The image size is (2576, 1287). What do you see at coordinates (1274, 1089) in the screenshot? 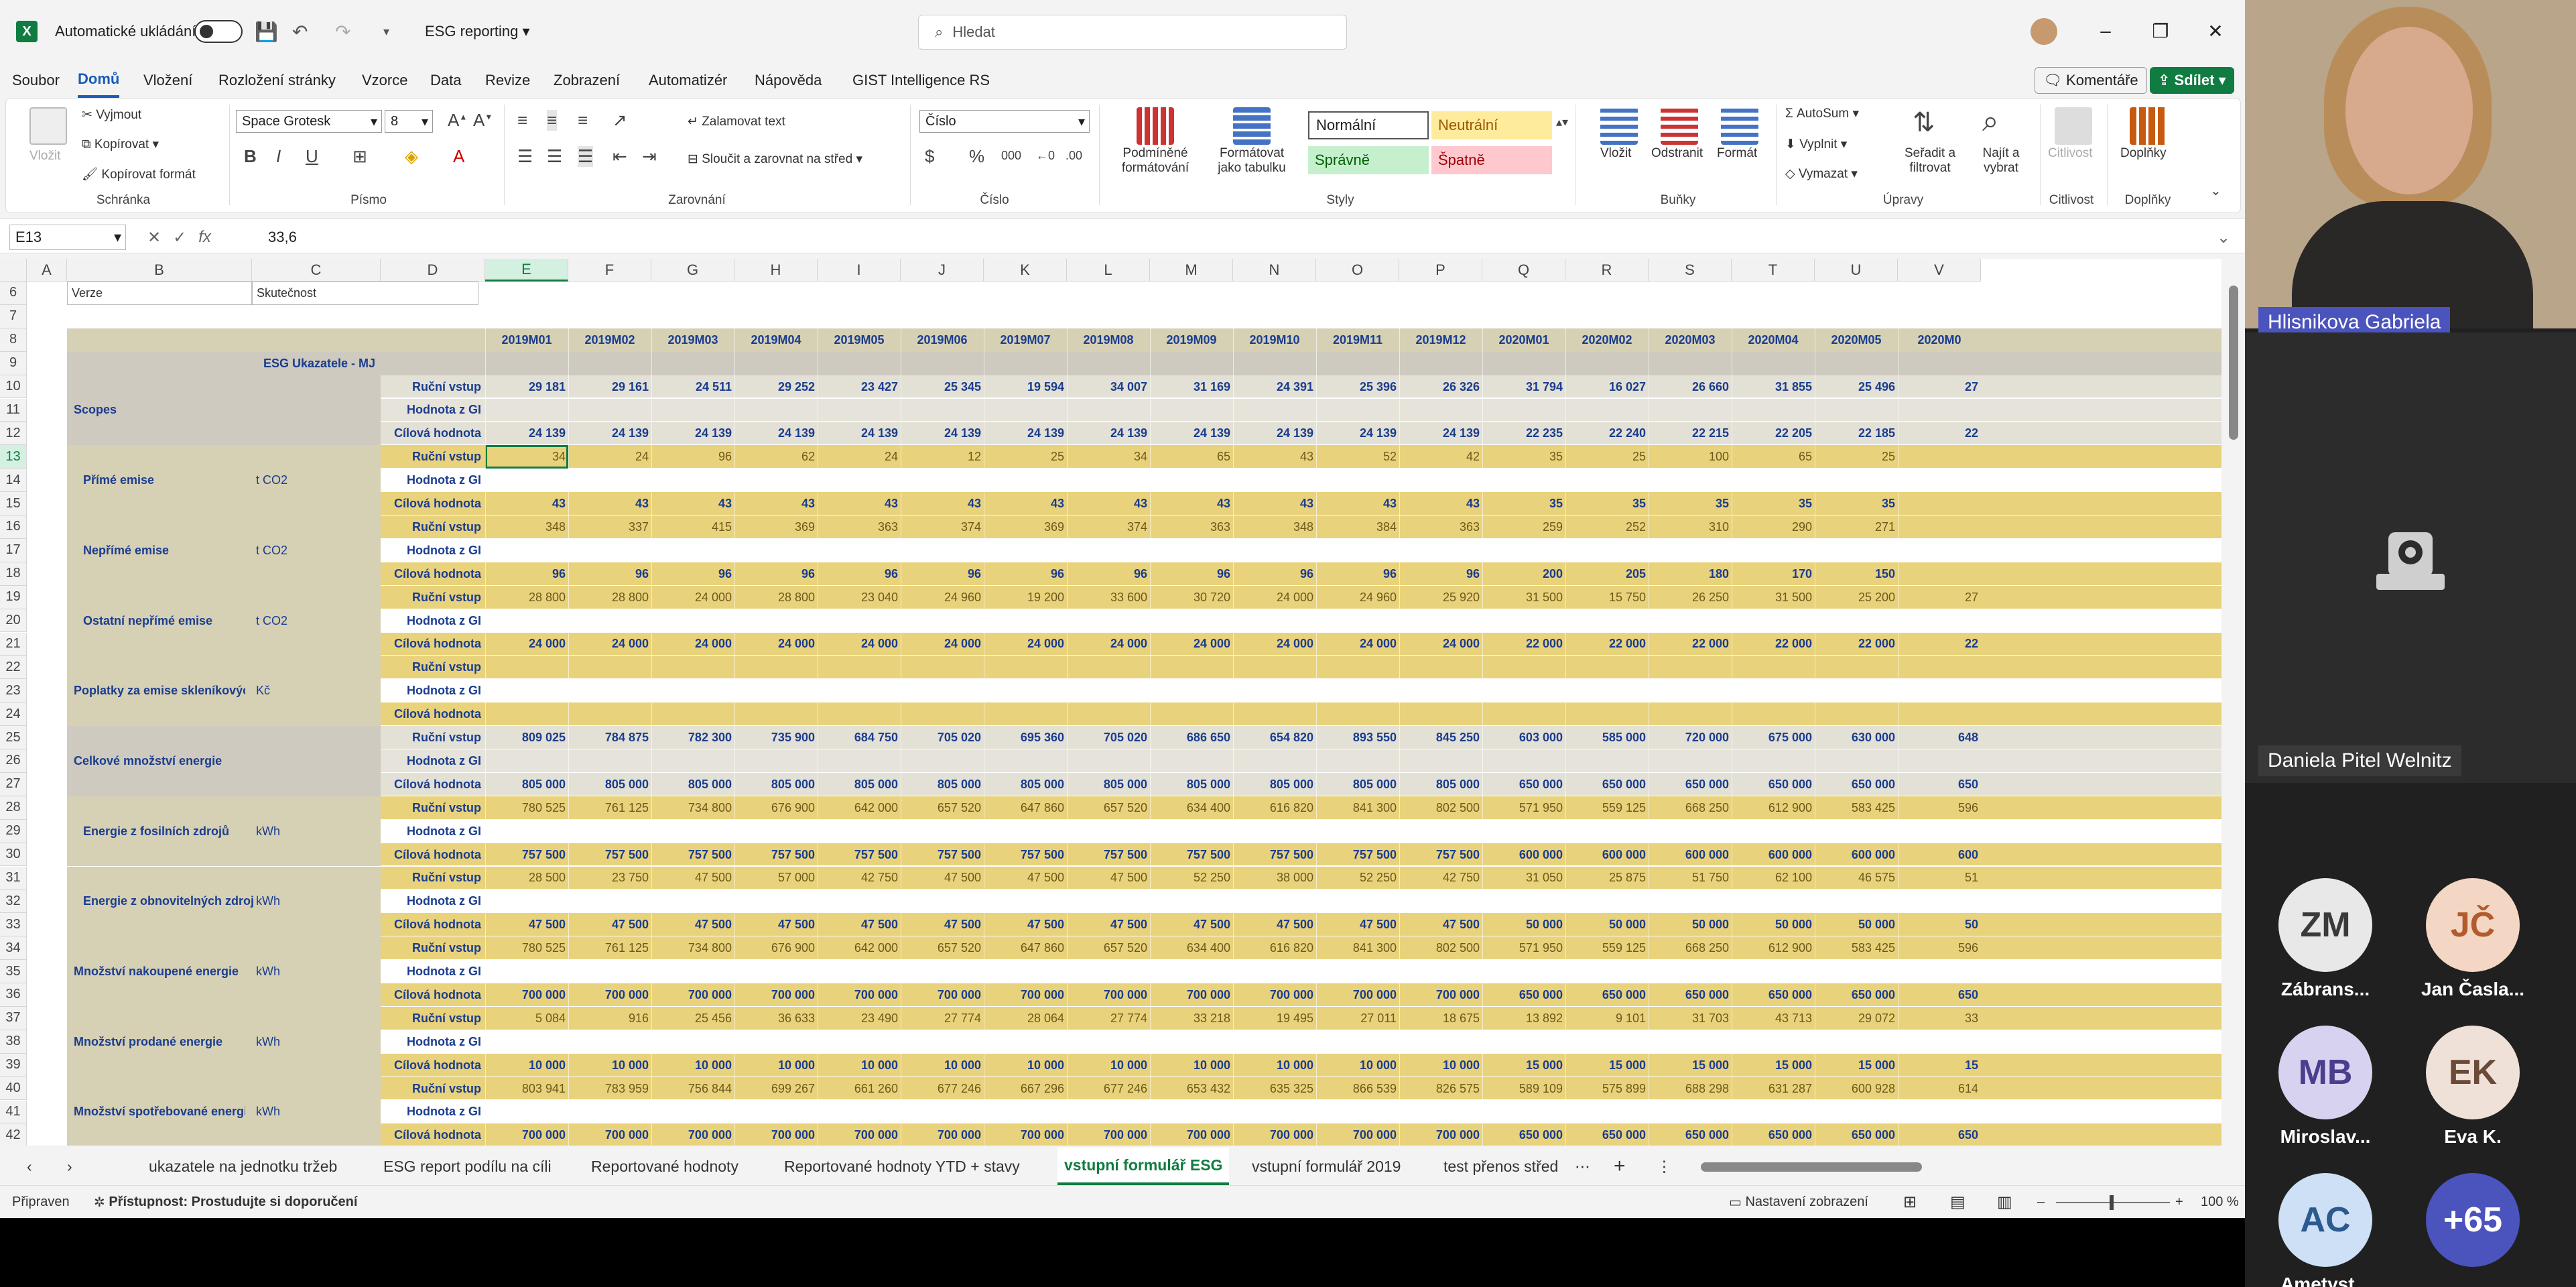
I see `data-cell: 635 325` at bounding box center [1274, 1089].